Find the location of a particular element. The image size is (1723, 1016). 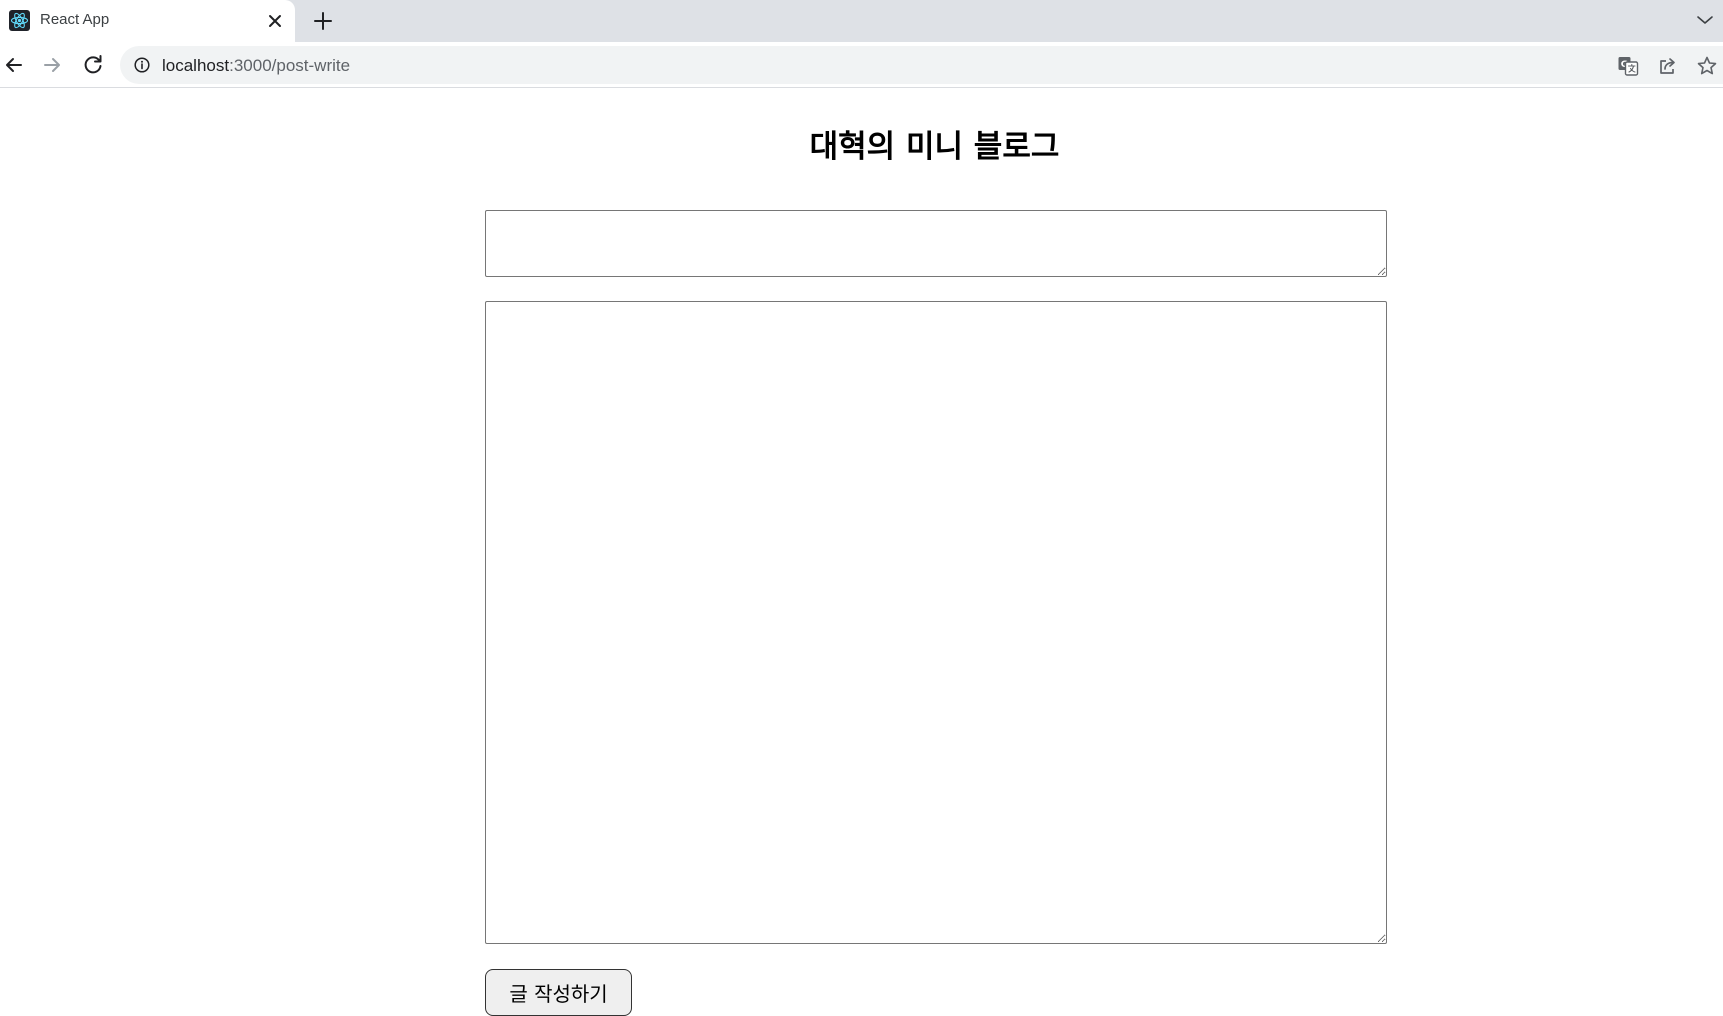

close-icon is located at coordinates (275, 21).